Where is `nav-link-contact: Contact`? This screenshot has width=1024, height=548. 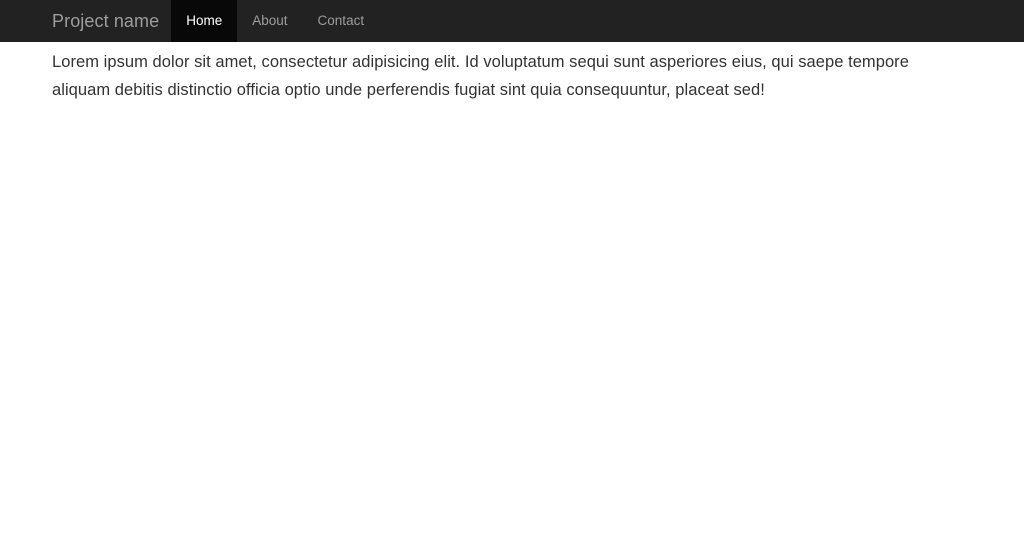 nav-link-contact: Contact is located at coordinates (341, 21).